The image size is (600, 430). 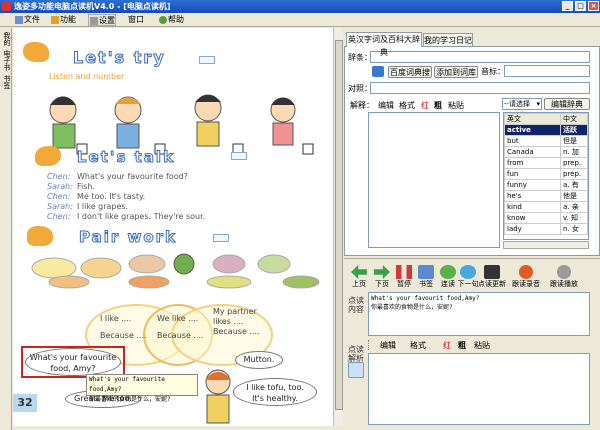 What do you see at coordinates (546, 207) in the screenshot?
I see `wordlist-row: kind a. 亲` at bounding box center [546, 207].